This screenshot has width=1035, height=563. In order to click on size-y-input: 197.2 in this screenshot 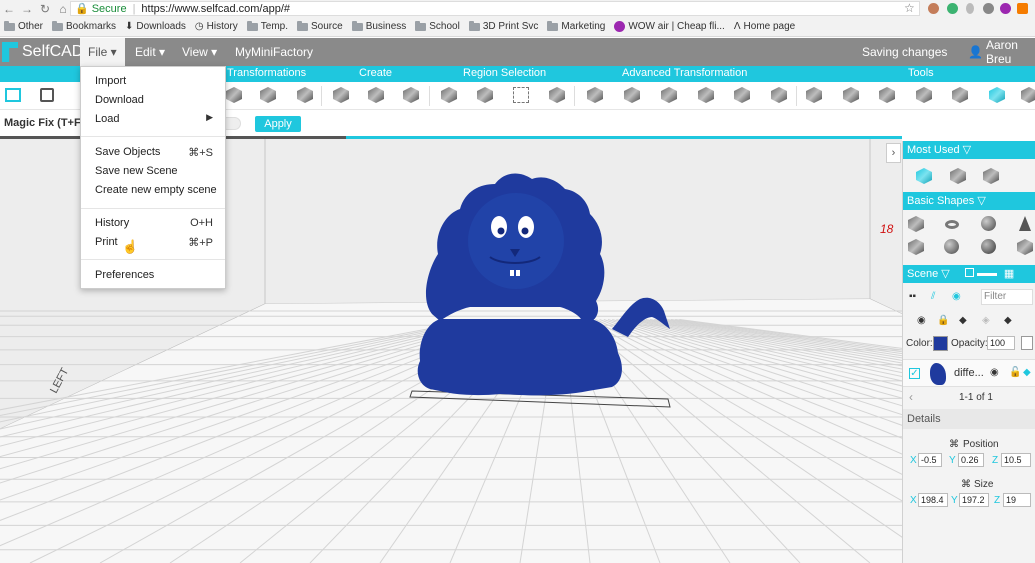, I will do `click(974, 500)`.